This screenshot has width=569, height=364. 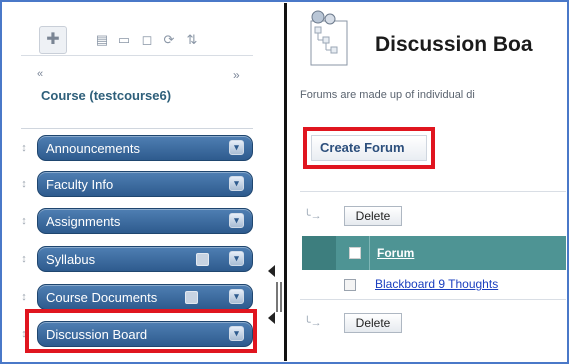 What do you see at coordinates (137, 55) in the screenshot?
I see `toolbar-divider` at bounding box center [137, 55].